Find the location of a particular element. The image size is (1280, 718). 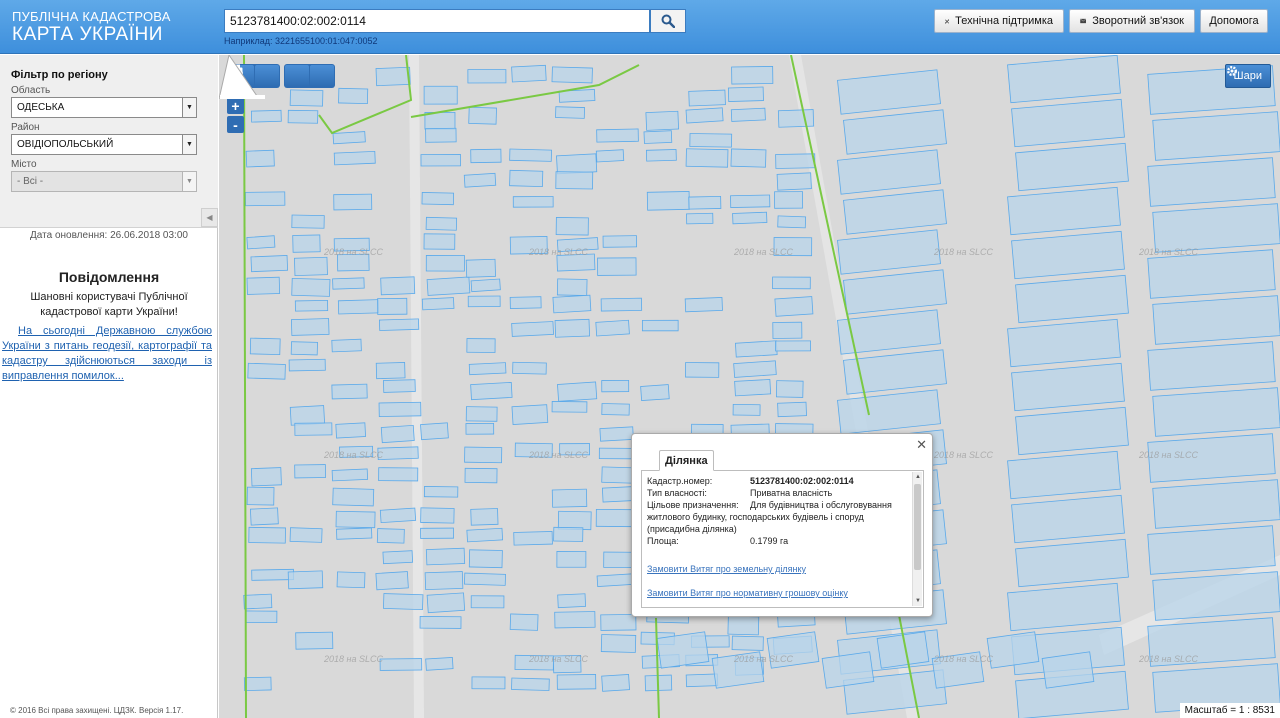

boundary-line is located at coordinates (245, 386).